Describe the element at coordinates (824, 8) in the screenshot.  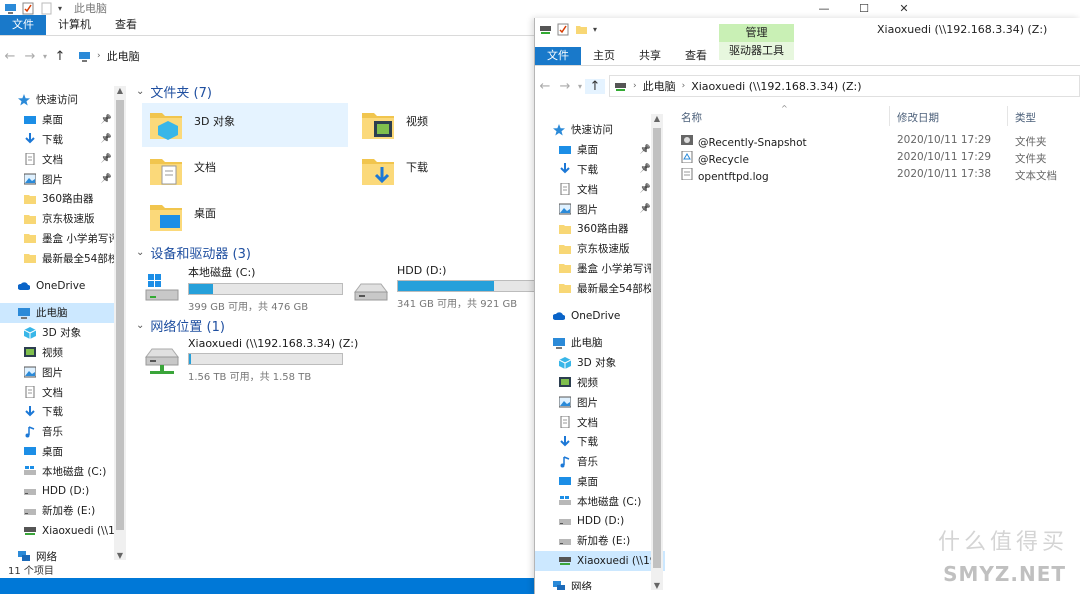
I see `minimize-icon: —` at that location.